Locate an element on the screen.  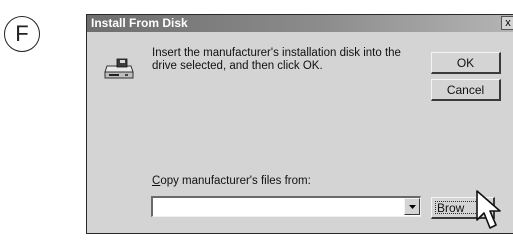
dialog-titlebar: Install From Disk x is located at coordinates (300, 23).